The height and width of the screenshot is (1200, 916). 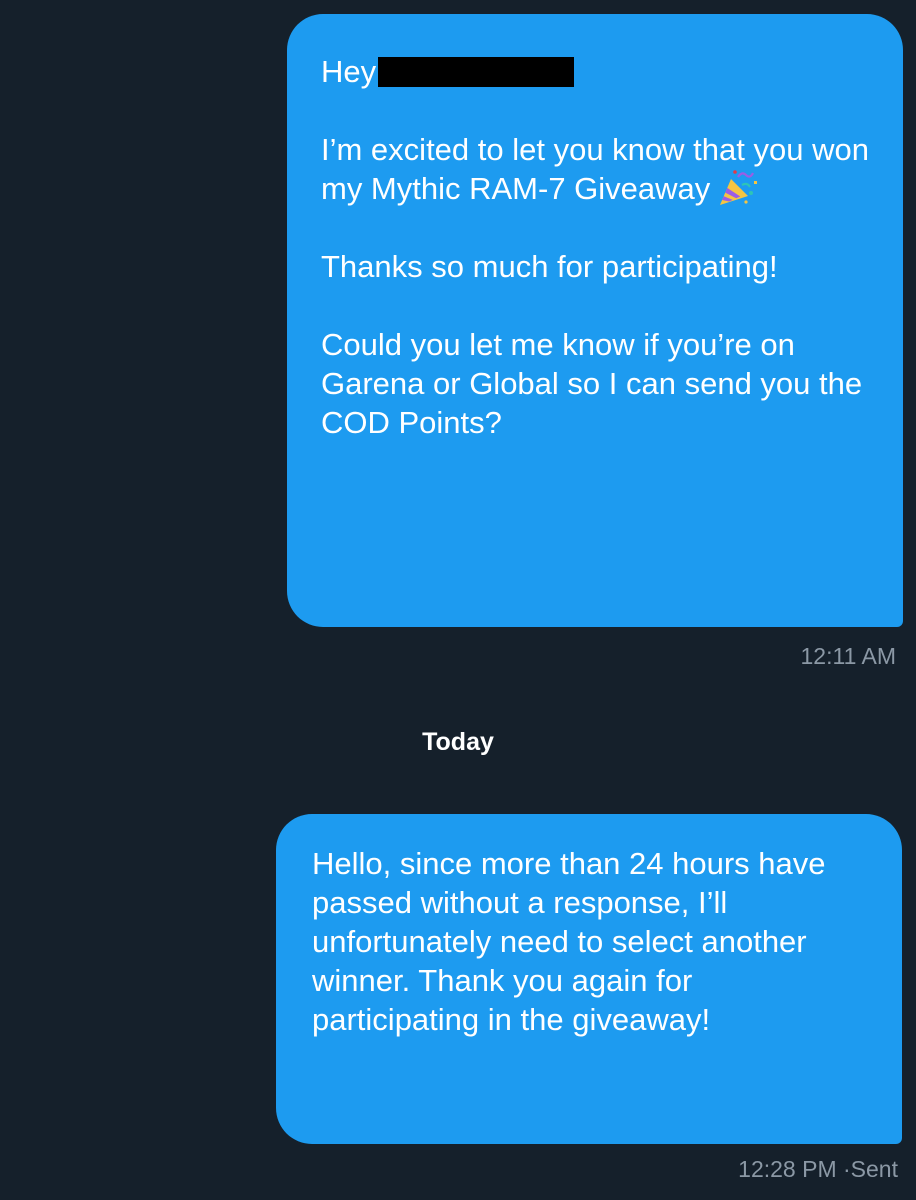 What do you see at coordinates (787, 1169) in the screenshot?
I see `message-timestamp: 12:28 PM` at bounding box center [787, 1169].